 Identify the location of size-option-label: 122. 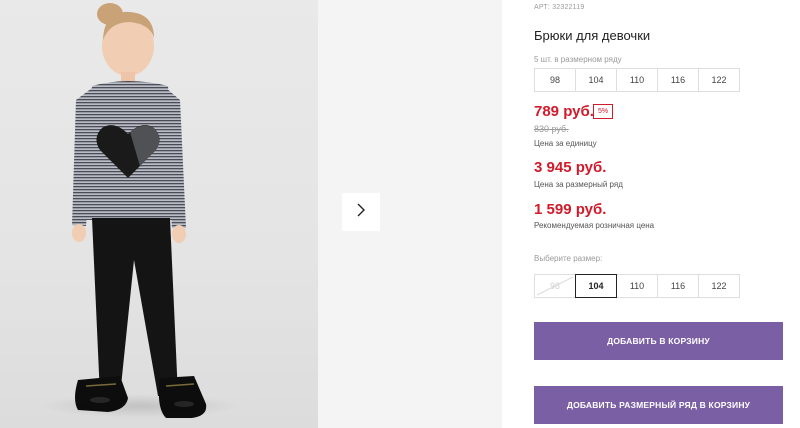
(719, 286).